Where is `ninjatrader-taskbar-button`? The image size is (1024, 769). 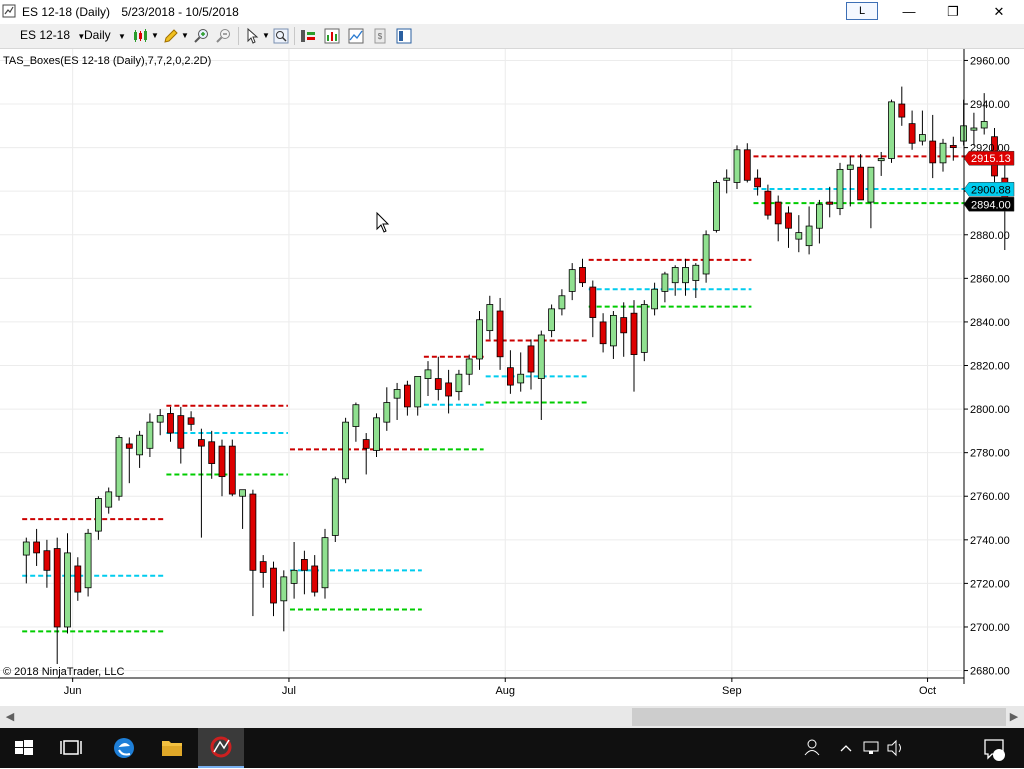
ninjatrader-taskbar-button is located at coordinates (221, 748).